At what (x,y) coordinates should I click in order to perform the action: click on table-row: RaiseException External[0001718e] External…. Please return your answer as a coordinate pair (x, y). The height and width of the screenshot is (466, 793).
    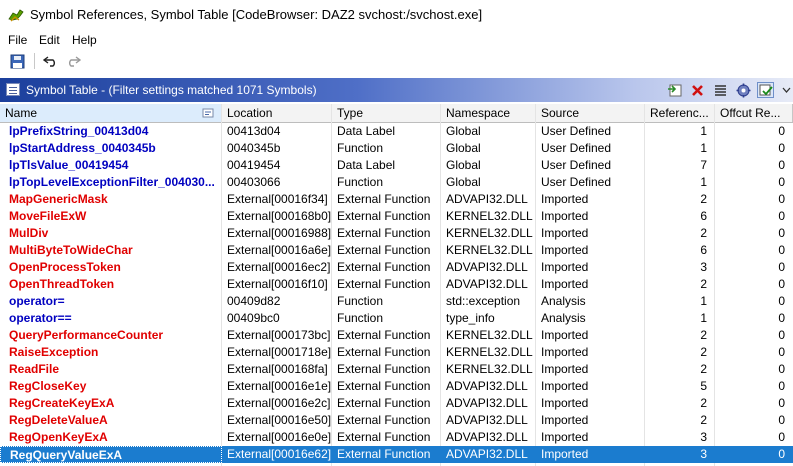
    Looking at the image, I should click on (396, 352).